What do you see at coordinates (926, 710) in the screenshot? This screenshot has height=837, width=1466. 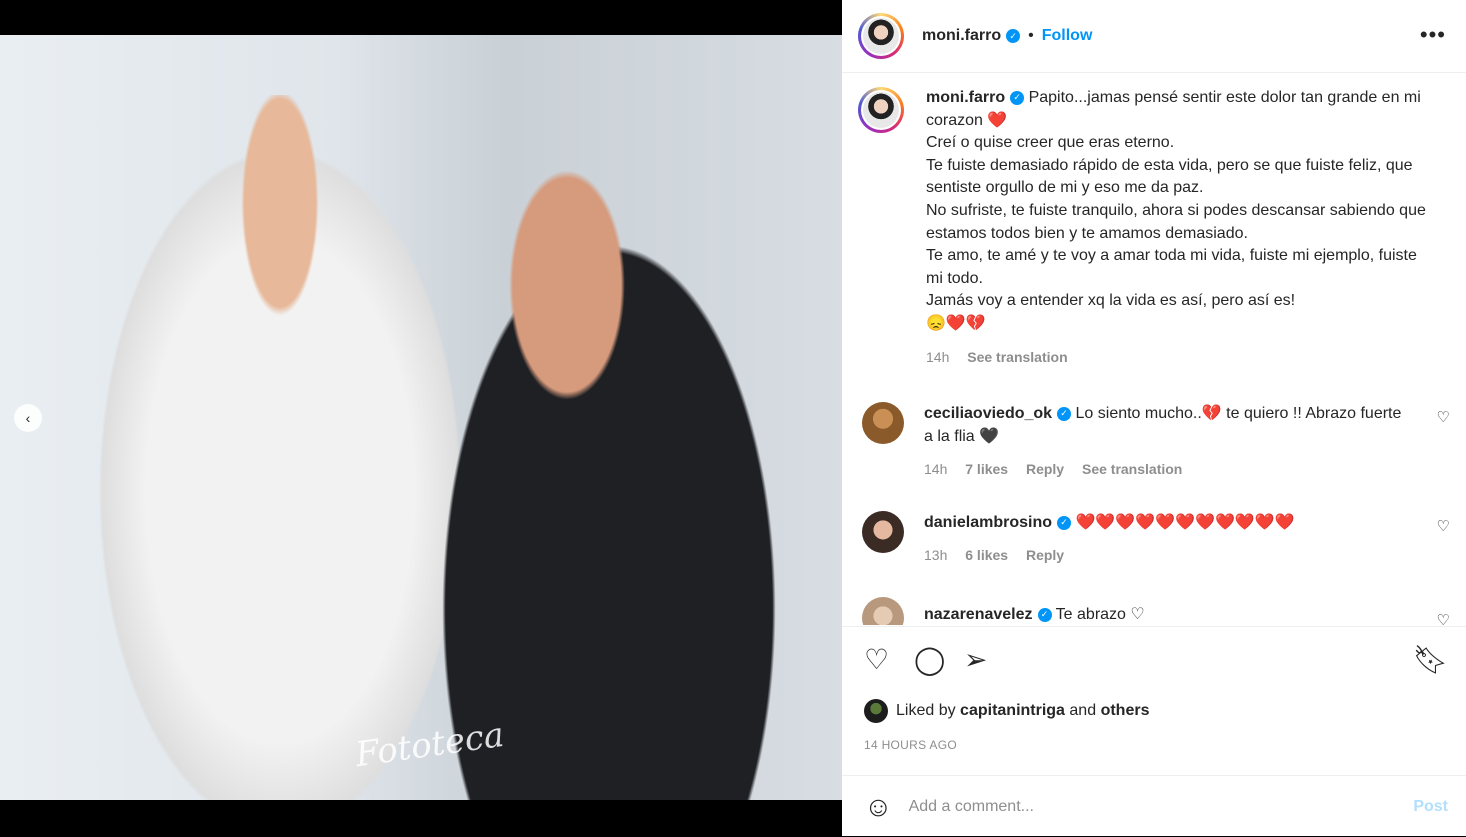 I see `liked-by-prefix: Liked by` at bounding box center [926, 710].